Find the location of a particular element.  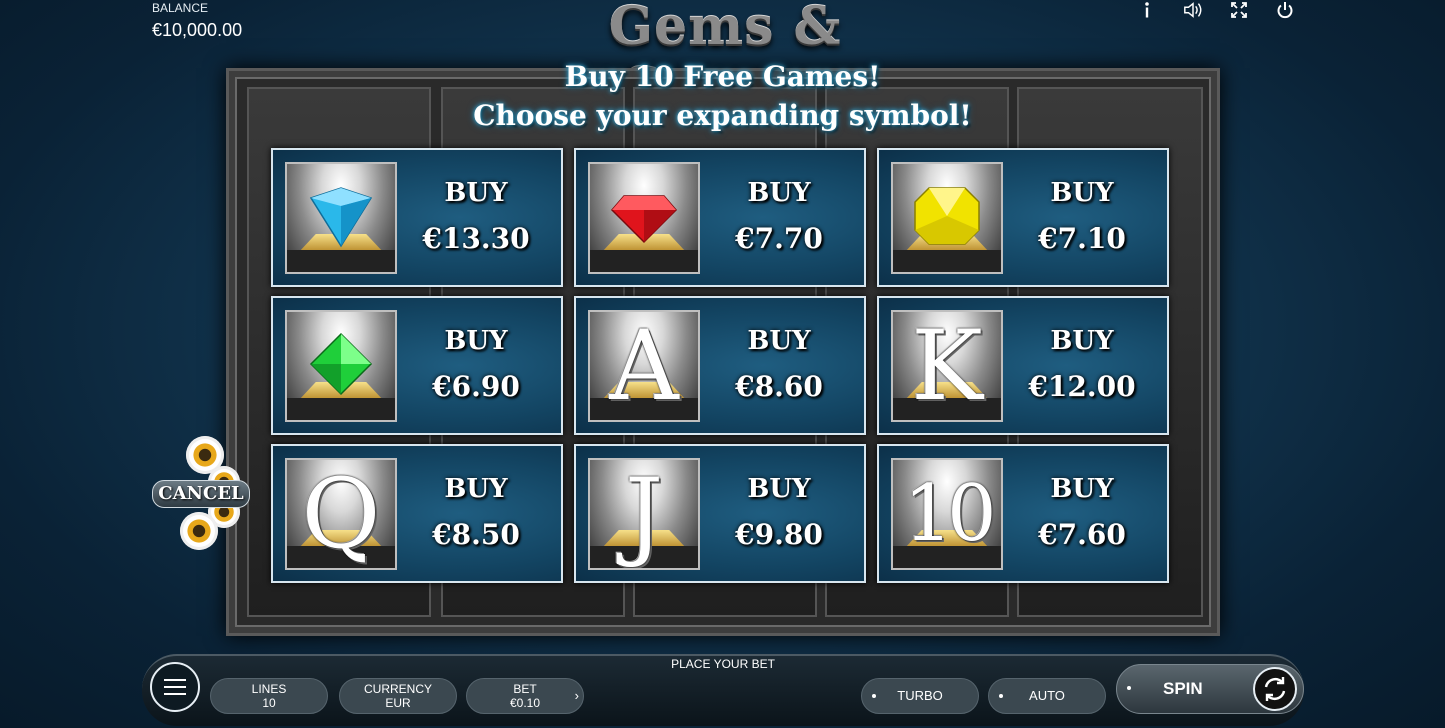

chevron-right-icon: › is located at coordinates (576, 695).